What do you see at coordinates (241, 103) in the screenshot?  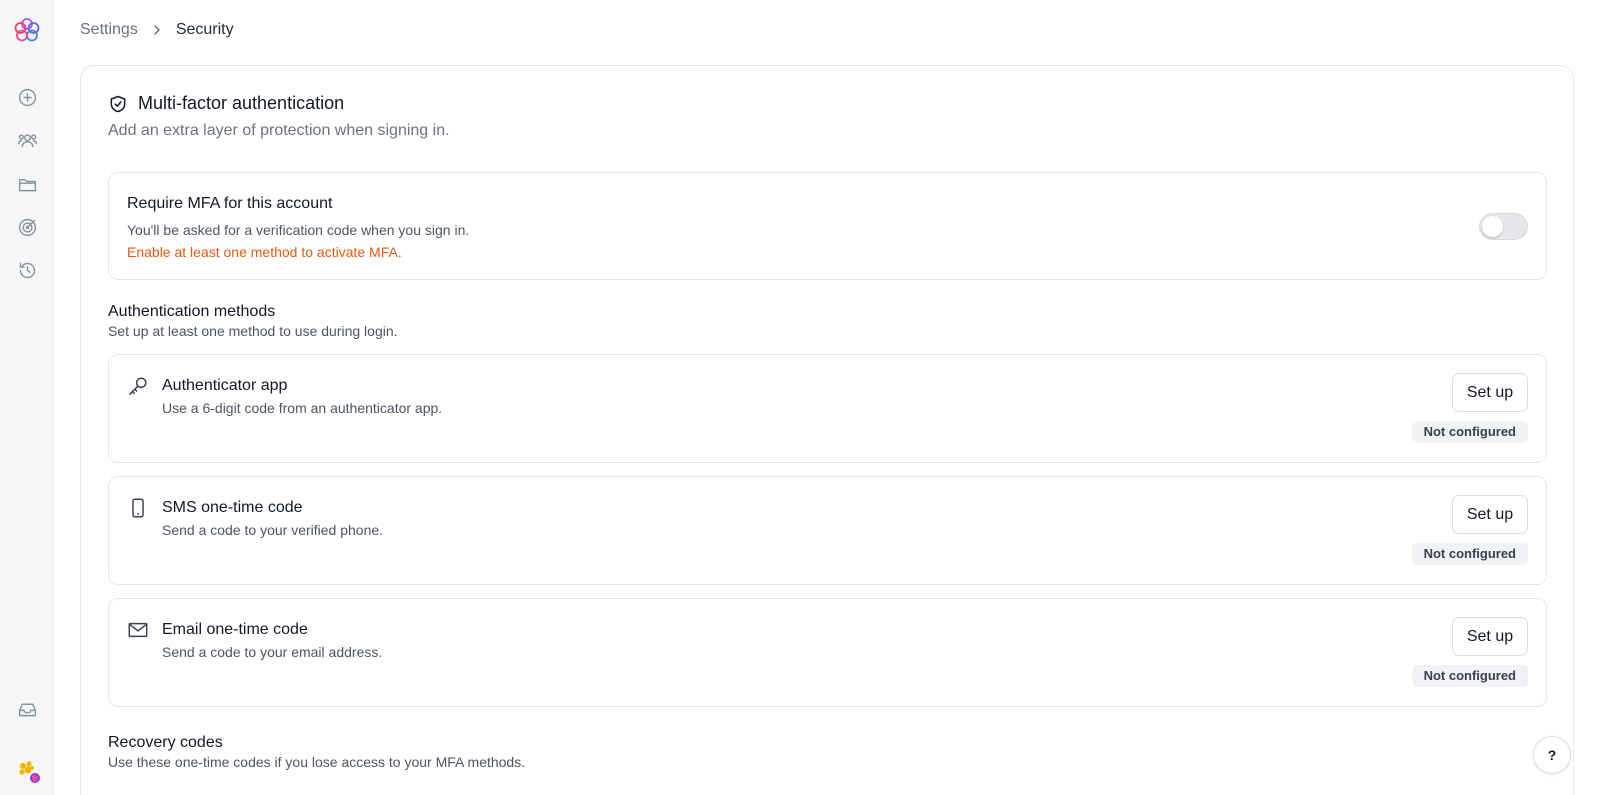 I see `mfa-title: Multi-factor authentication` at bounding box center [241, 103].